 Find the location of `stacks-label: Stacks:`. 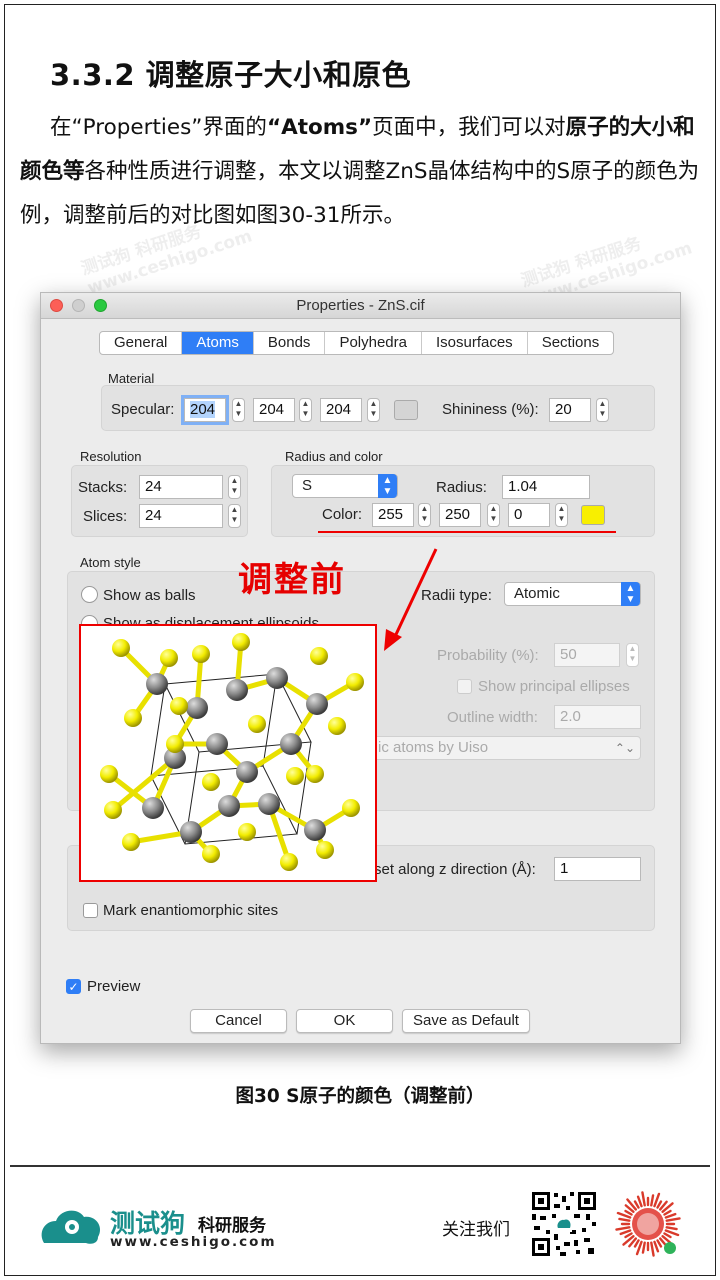

stacks-label: Stacks: is located at coordinates (103, 487).